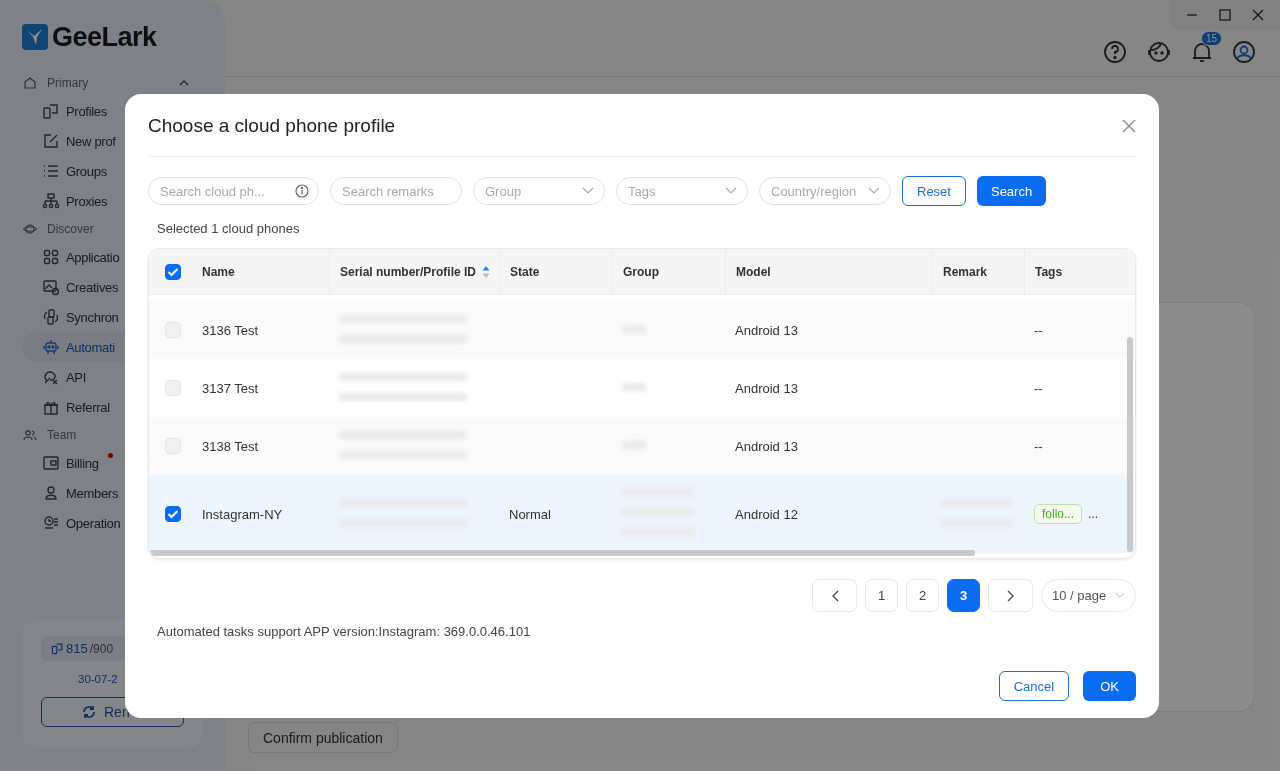  I want to click on cancel-button: Cancel, so click(1034, 686).